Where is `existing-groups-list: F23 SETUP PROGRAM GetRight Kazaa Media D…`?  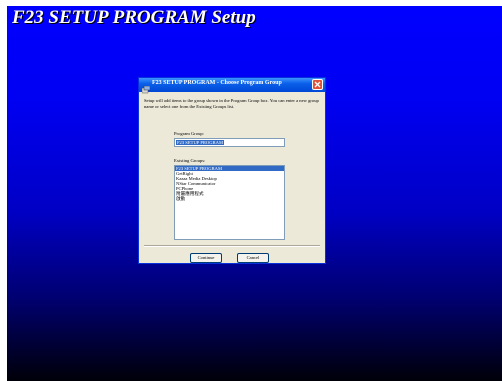 existing-groups-list: F23 SETUP PROGRAM GetRight Kazaa Media D… is located at coordinates (229, 202).